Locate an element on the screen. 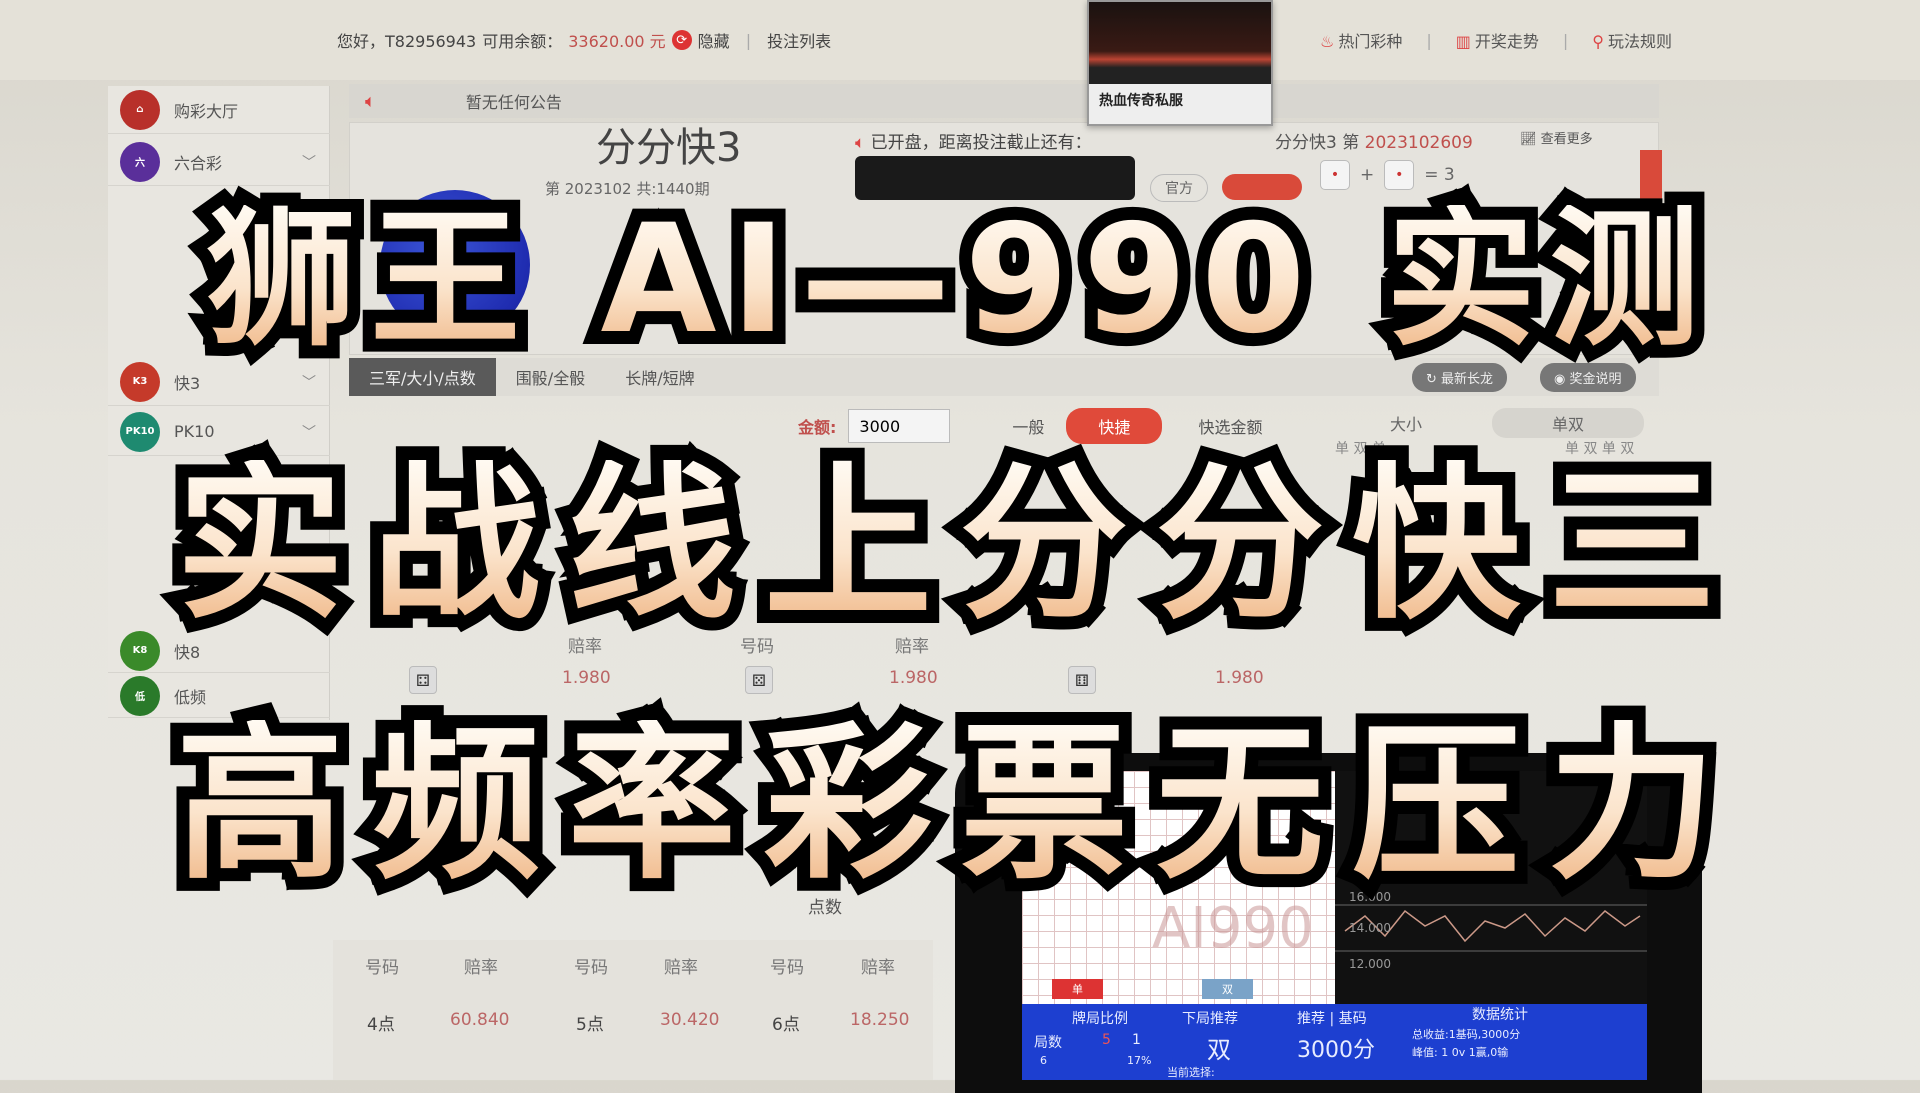  quick-amount: 快选金额 is located at coordinates (1230, 426).